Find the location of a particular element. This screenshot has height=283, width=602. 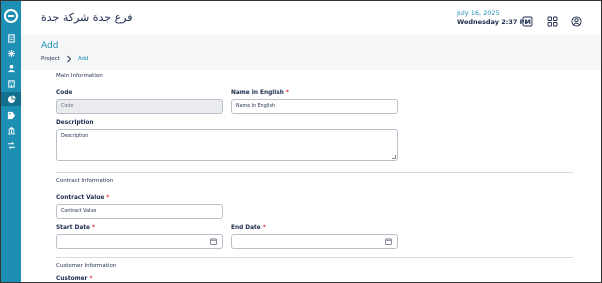

description-label: Description is located at coordinates (75, 123).